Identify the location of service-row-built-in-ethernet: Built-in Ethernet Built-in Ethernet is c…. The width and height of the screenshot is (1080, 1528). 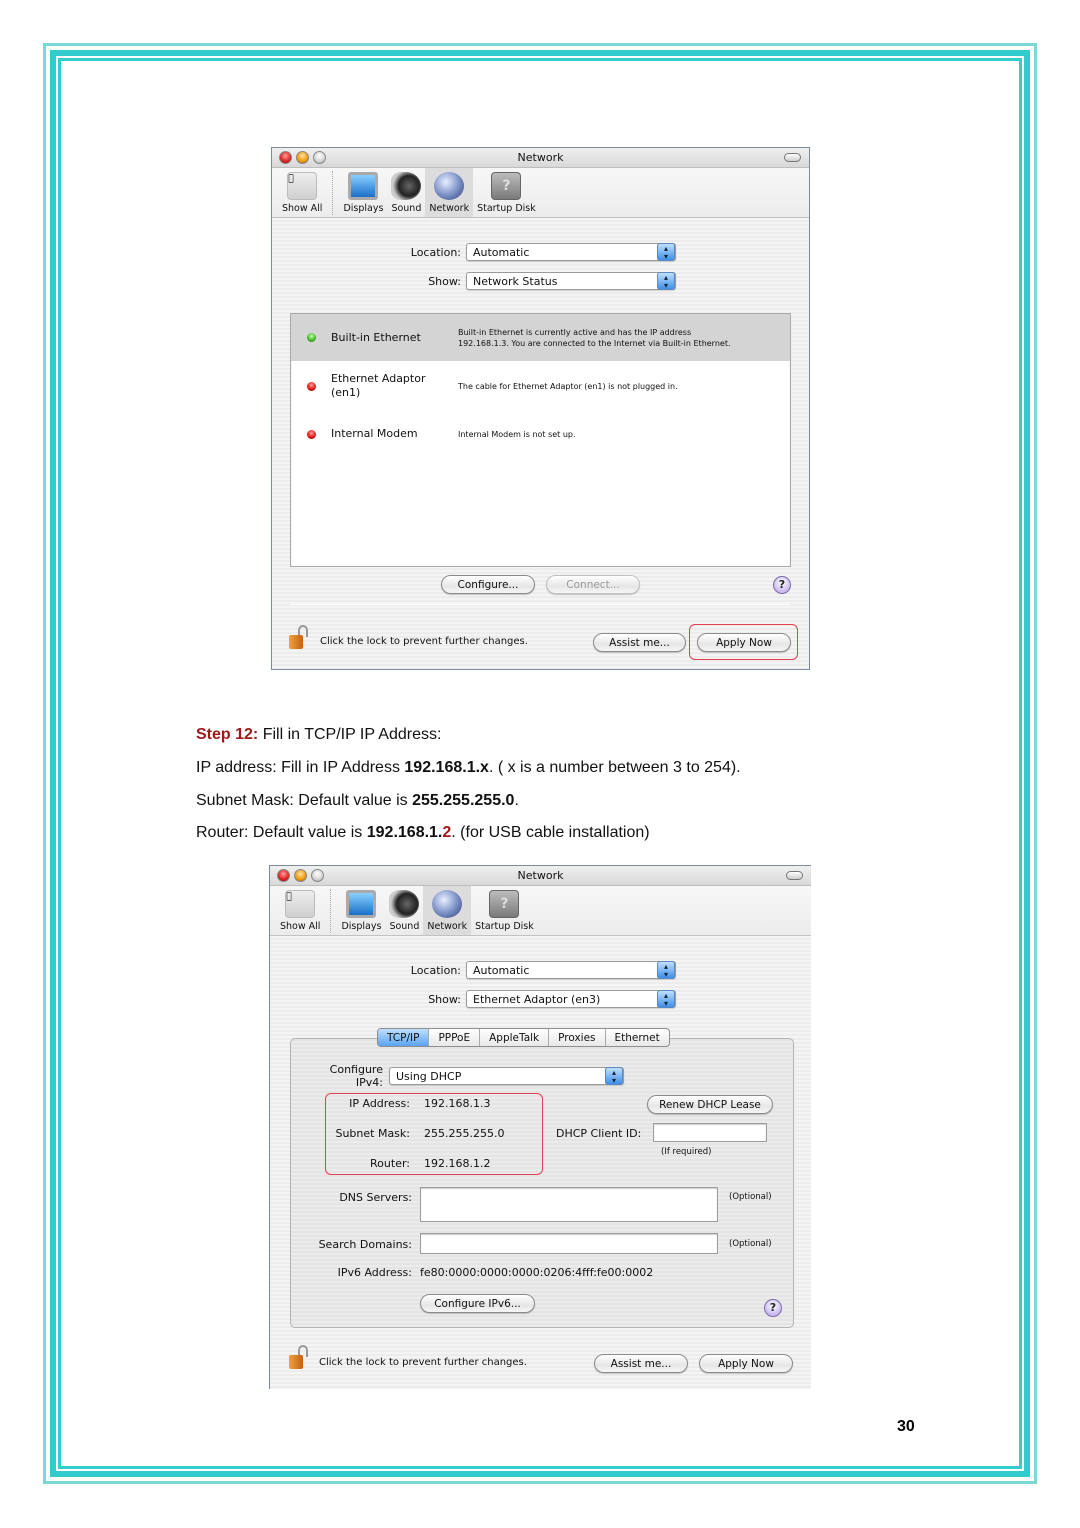
(540, 337).